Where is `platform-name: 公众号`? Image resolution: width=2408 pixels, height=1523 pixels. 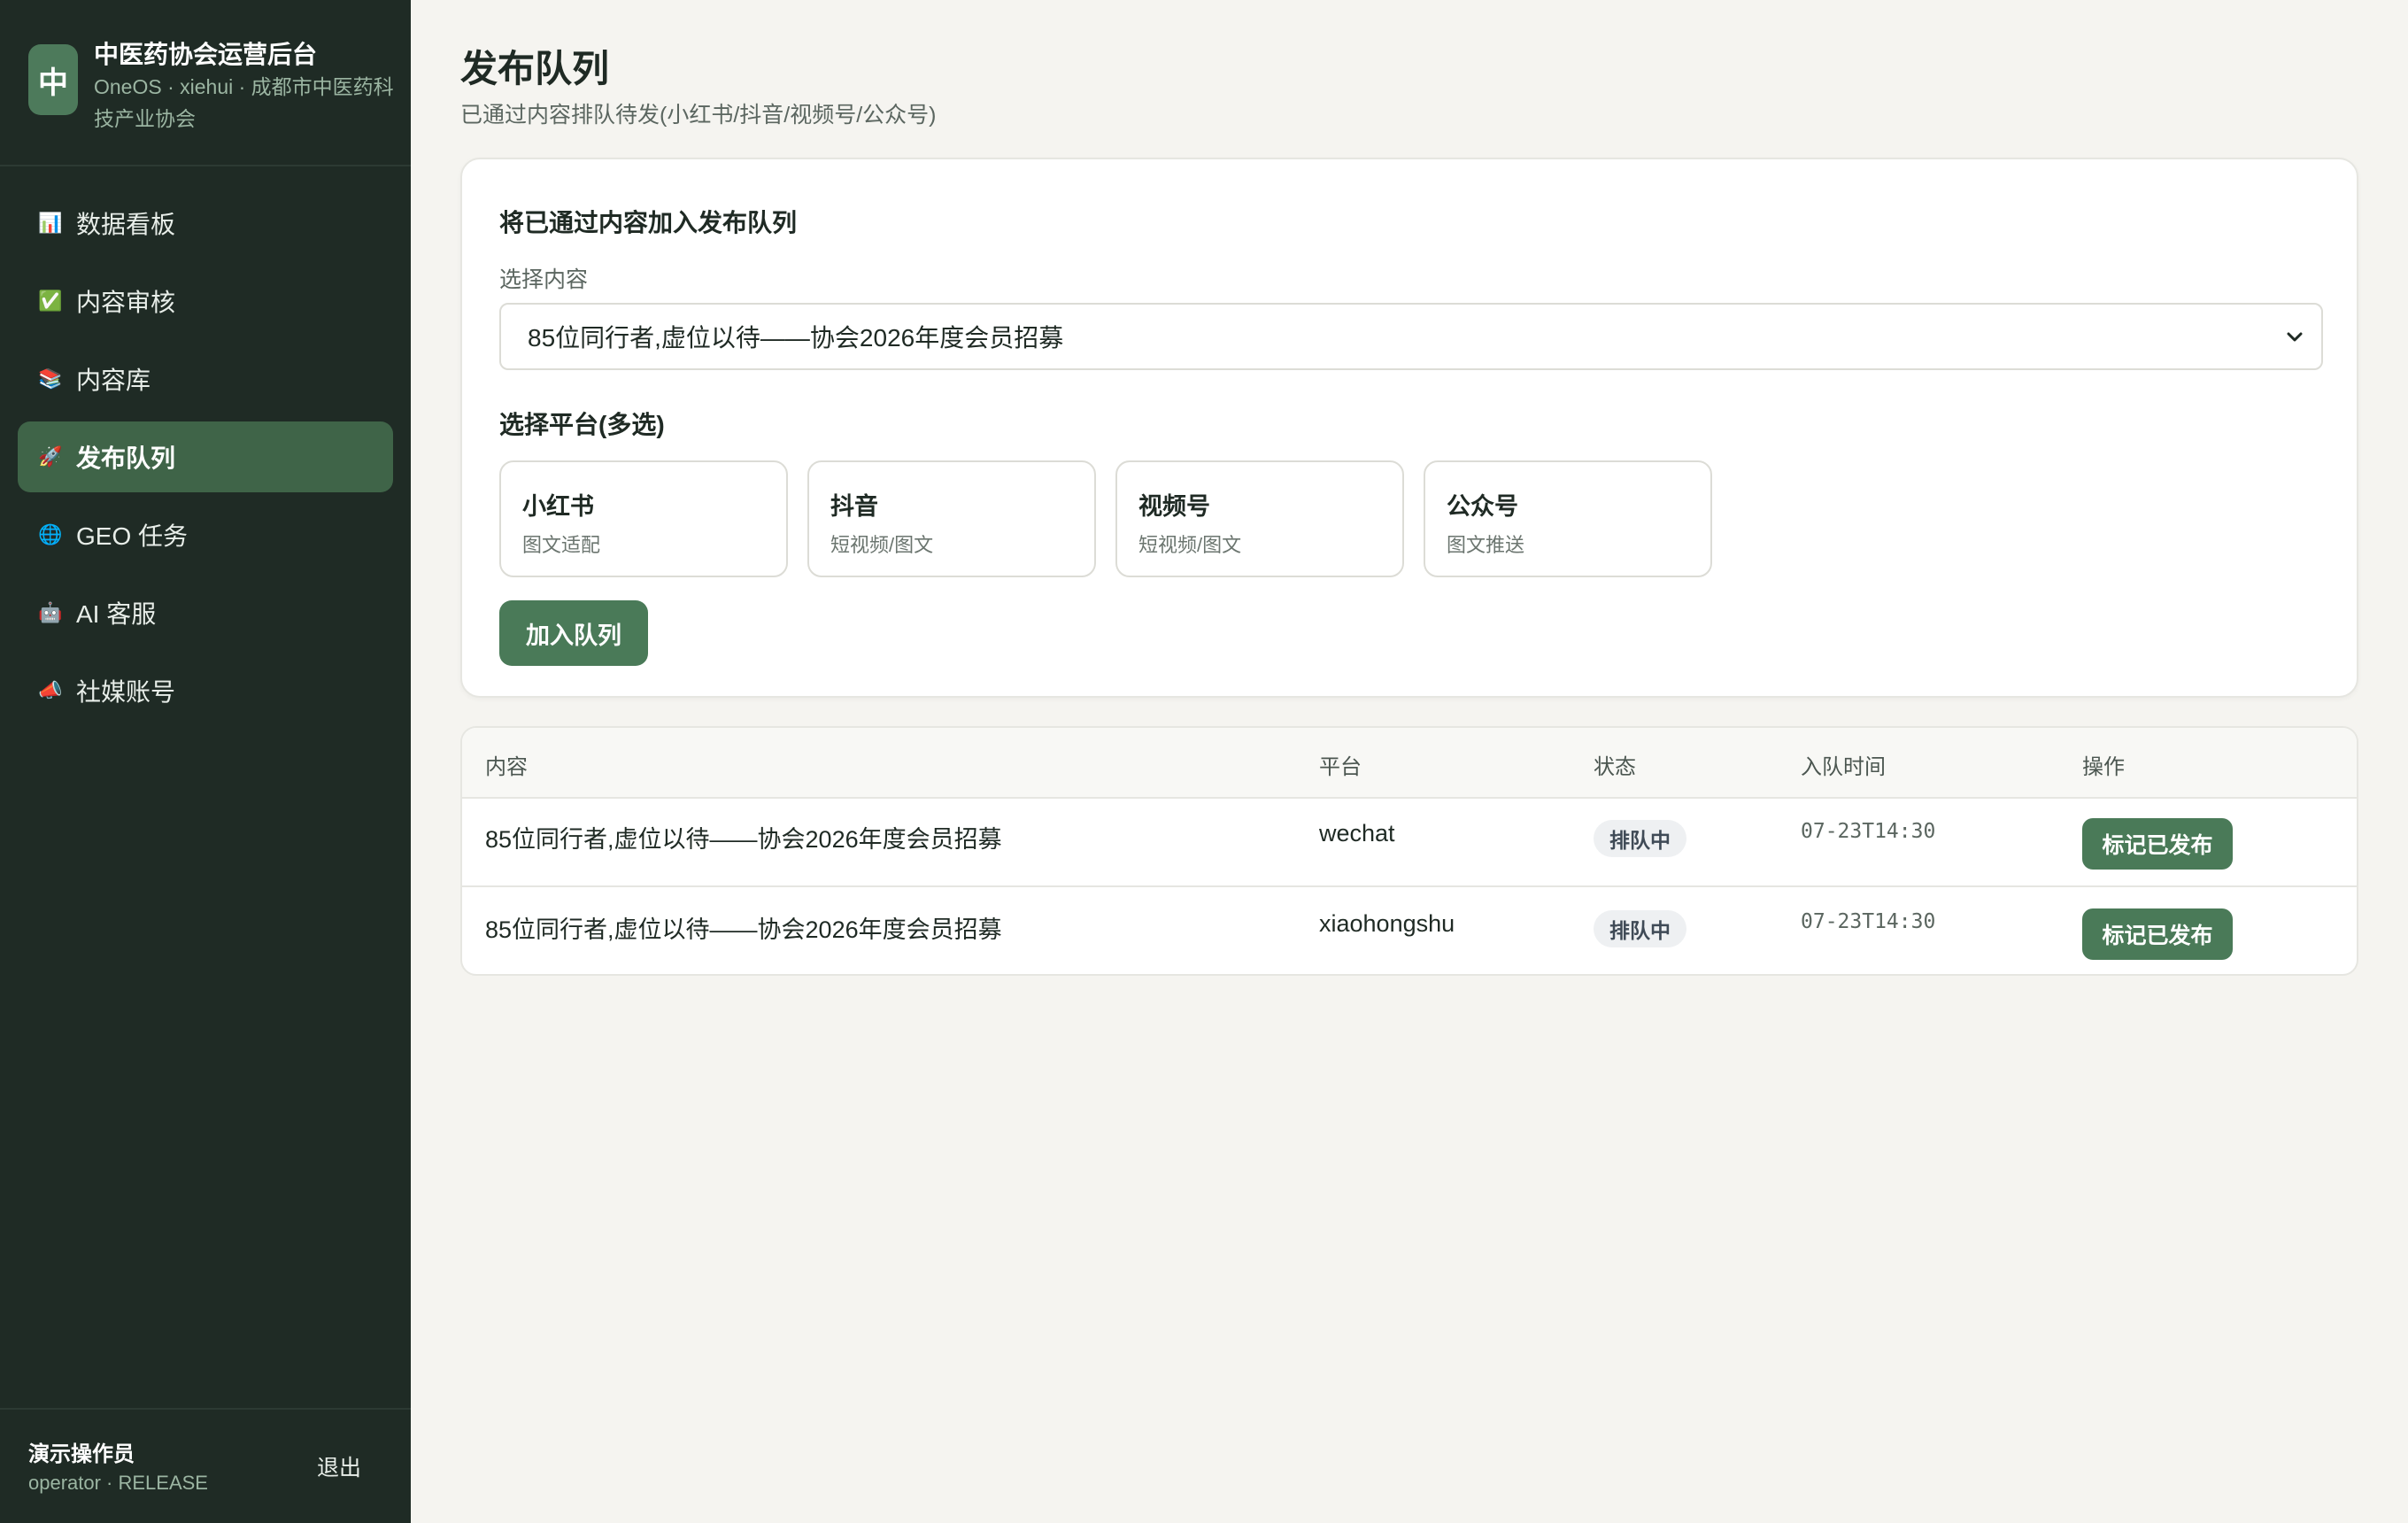 platform-name: 公众号 is located at coordinates (1482, 506).